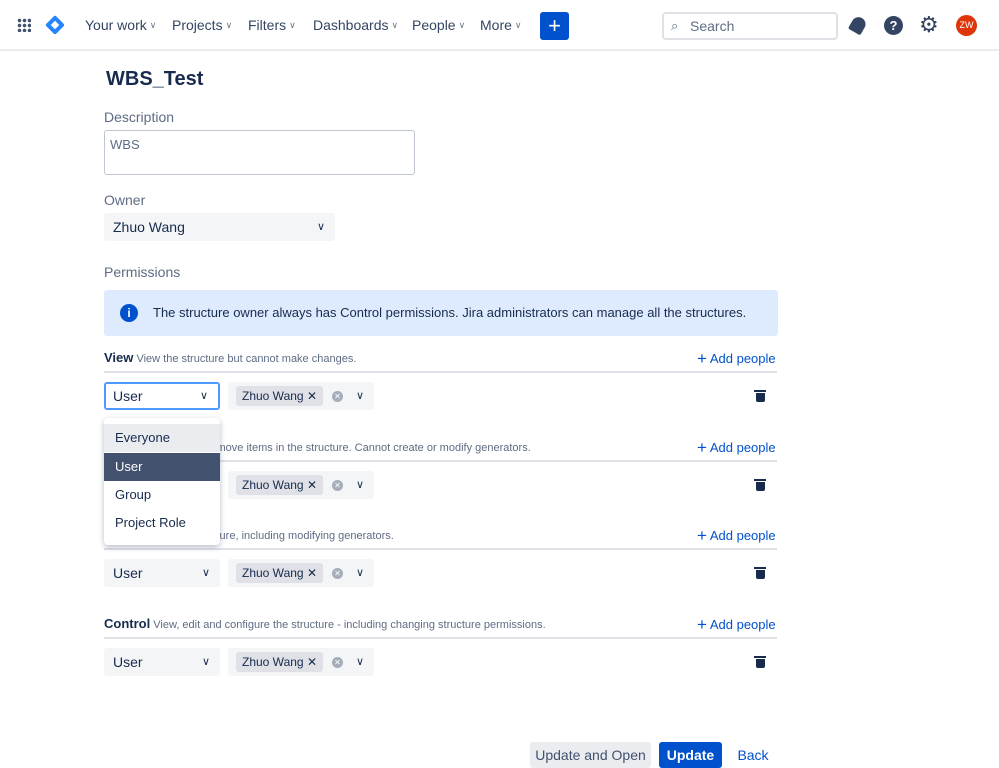 This screenshot has height=768, width=999. What do you see at coordinates (125, 200) in the screenshot?
I see `owner-label: Owner` at bounding box center [125, 200].